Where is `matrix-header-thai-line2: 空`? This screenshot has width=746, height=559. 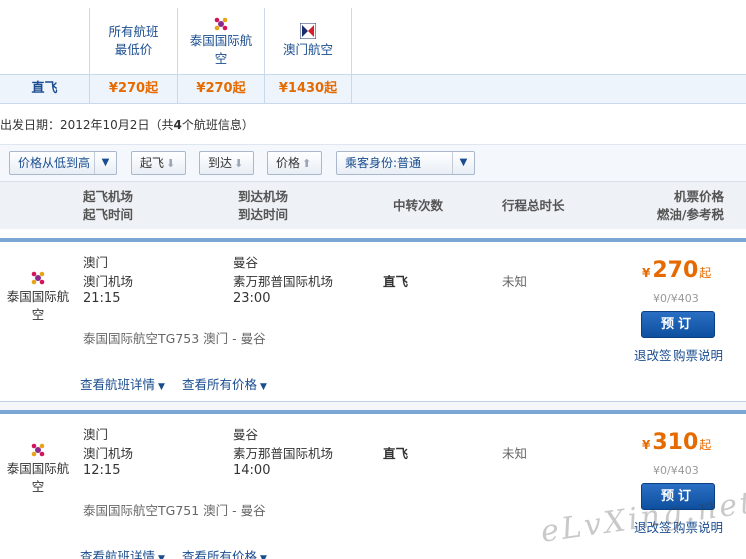
matrix-header-thai-line2: 空 is located at coordinates (221, 58).